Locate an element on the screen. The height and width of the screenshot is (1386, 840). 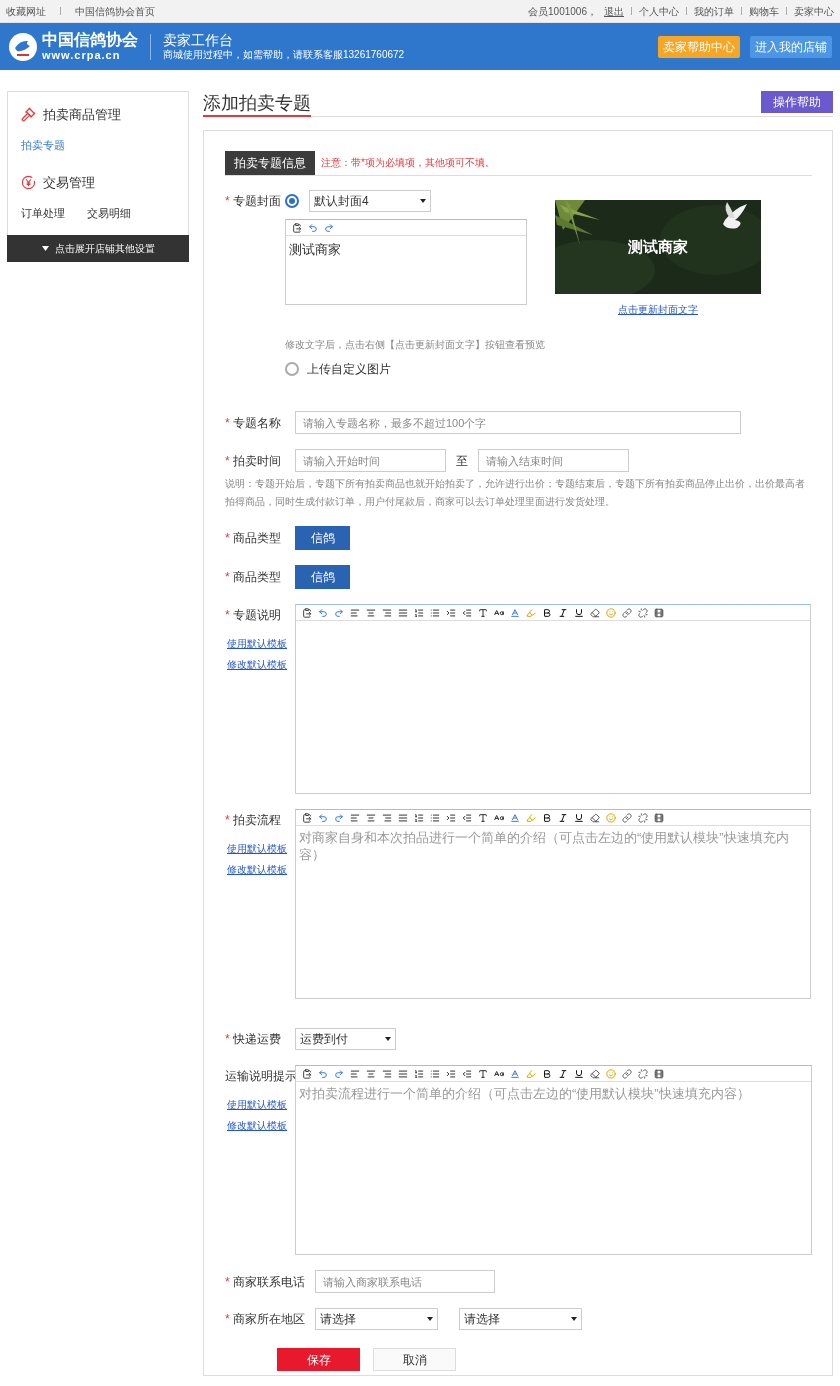
section-tab: 拍卖专题信息 is located at coordinates (270, 163).